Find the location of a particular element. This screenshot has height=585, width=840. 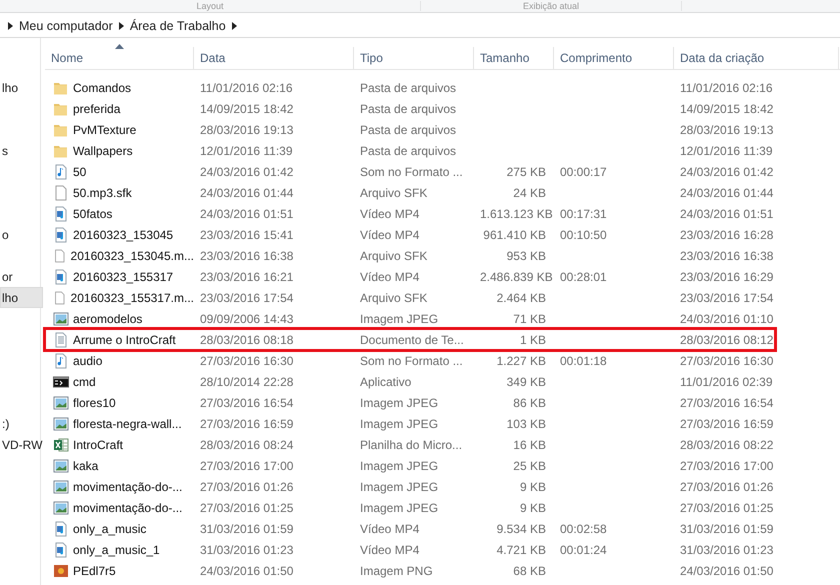

file-row: 20160323_153045 23/03/2016 15:41 Vídeo MP4 961.410 KB 00:10:50 23/03/2016 16:28 is located at coordinates (410, 234).